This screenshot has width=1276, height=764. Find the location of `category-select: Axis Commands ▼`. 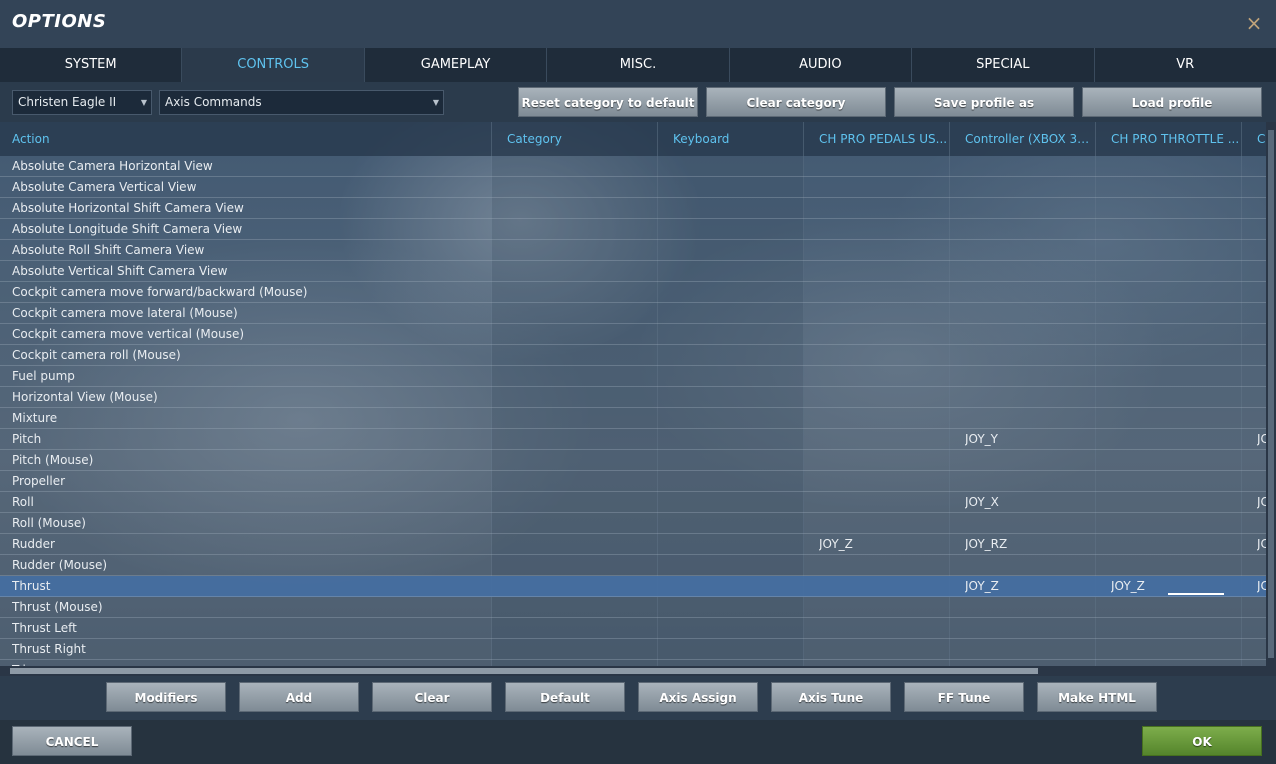

category-select: Axis Commands ▼ is located at coordinates (301, 102).